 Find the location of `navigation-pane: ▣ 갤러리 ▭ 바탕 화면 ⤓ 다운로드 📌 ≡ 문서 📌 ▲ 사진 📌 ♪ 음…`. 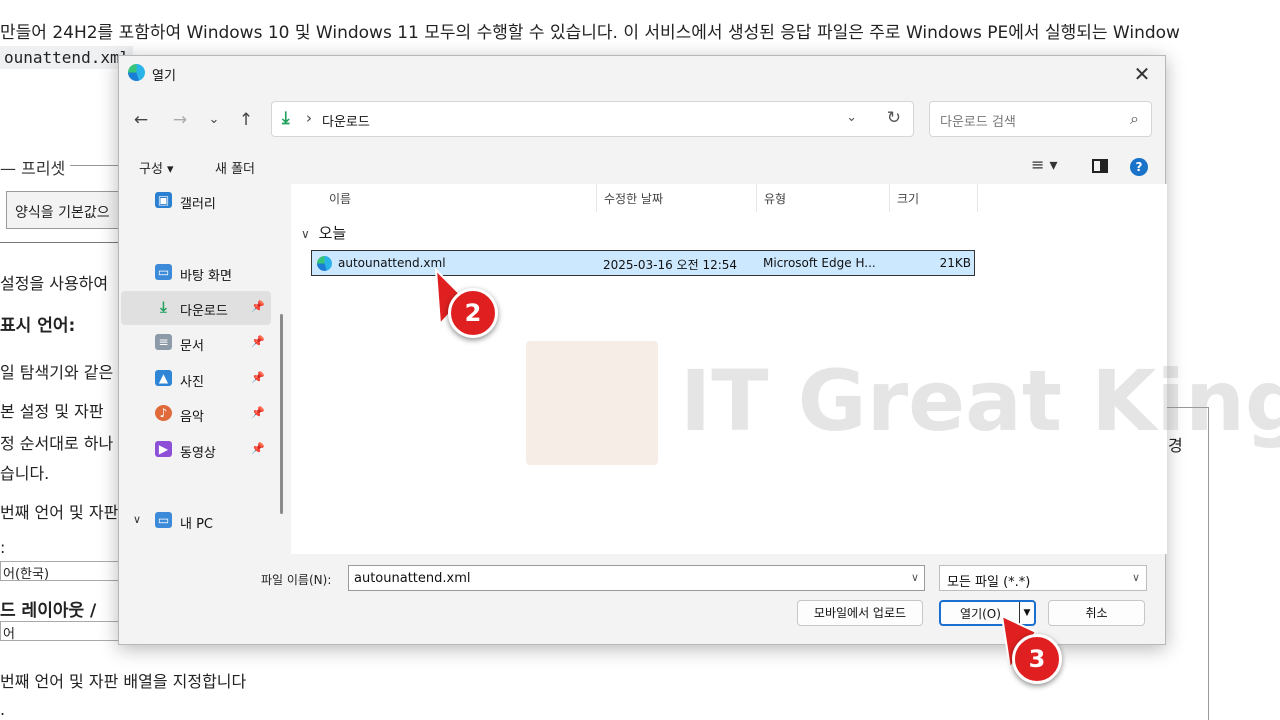

navigation-pane: ▣ 갤러리 ▭ 바탕 화면 ⤓ 다운로드 📌 ≡ 문서 📌 ▲ 사진 📌 ♪ 음… is located at coordinates (204, 369).